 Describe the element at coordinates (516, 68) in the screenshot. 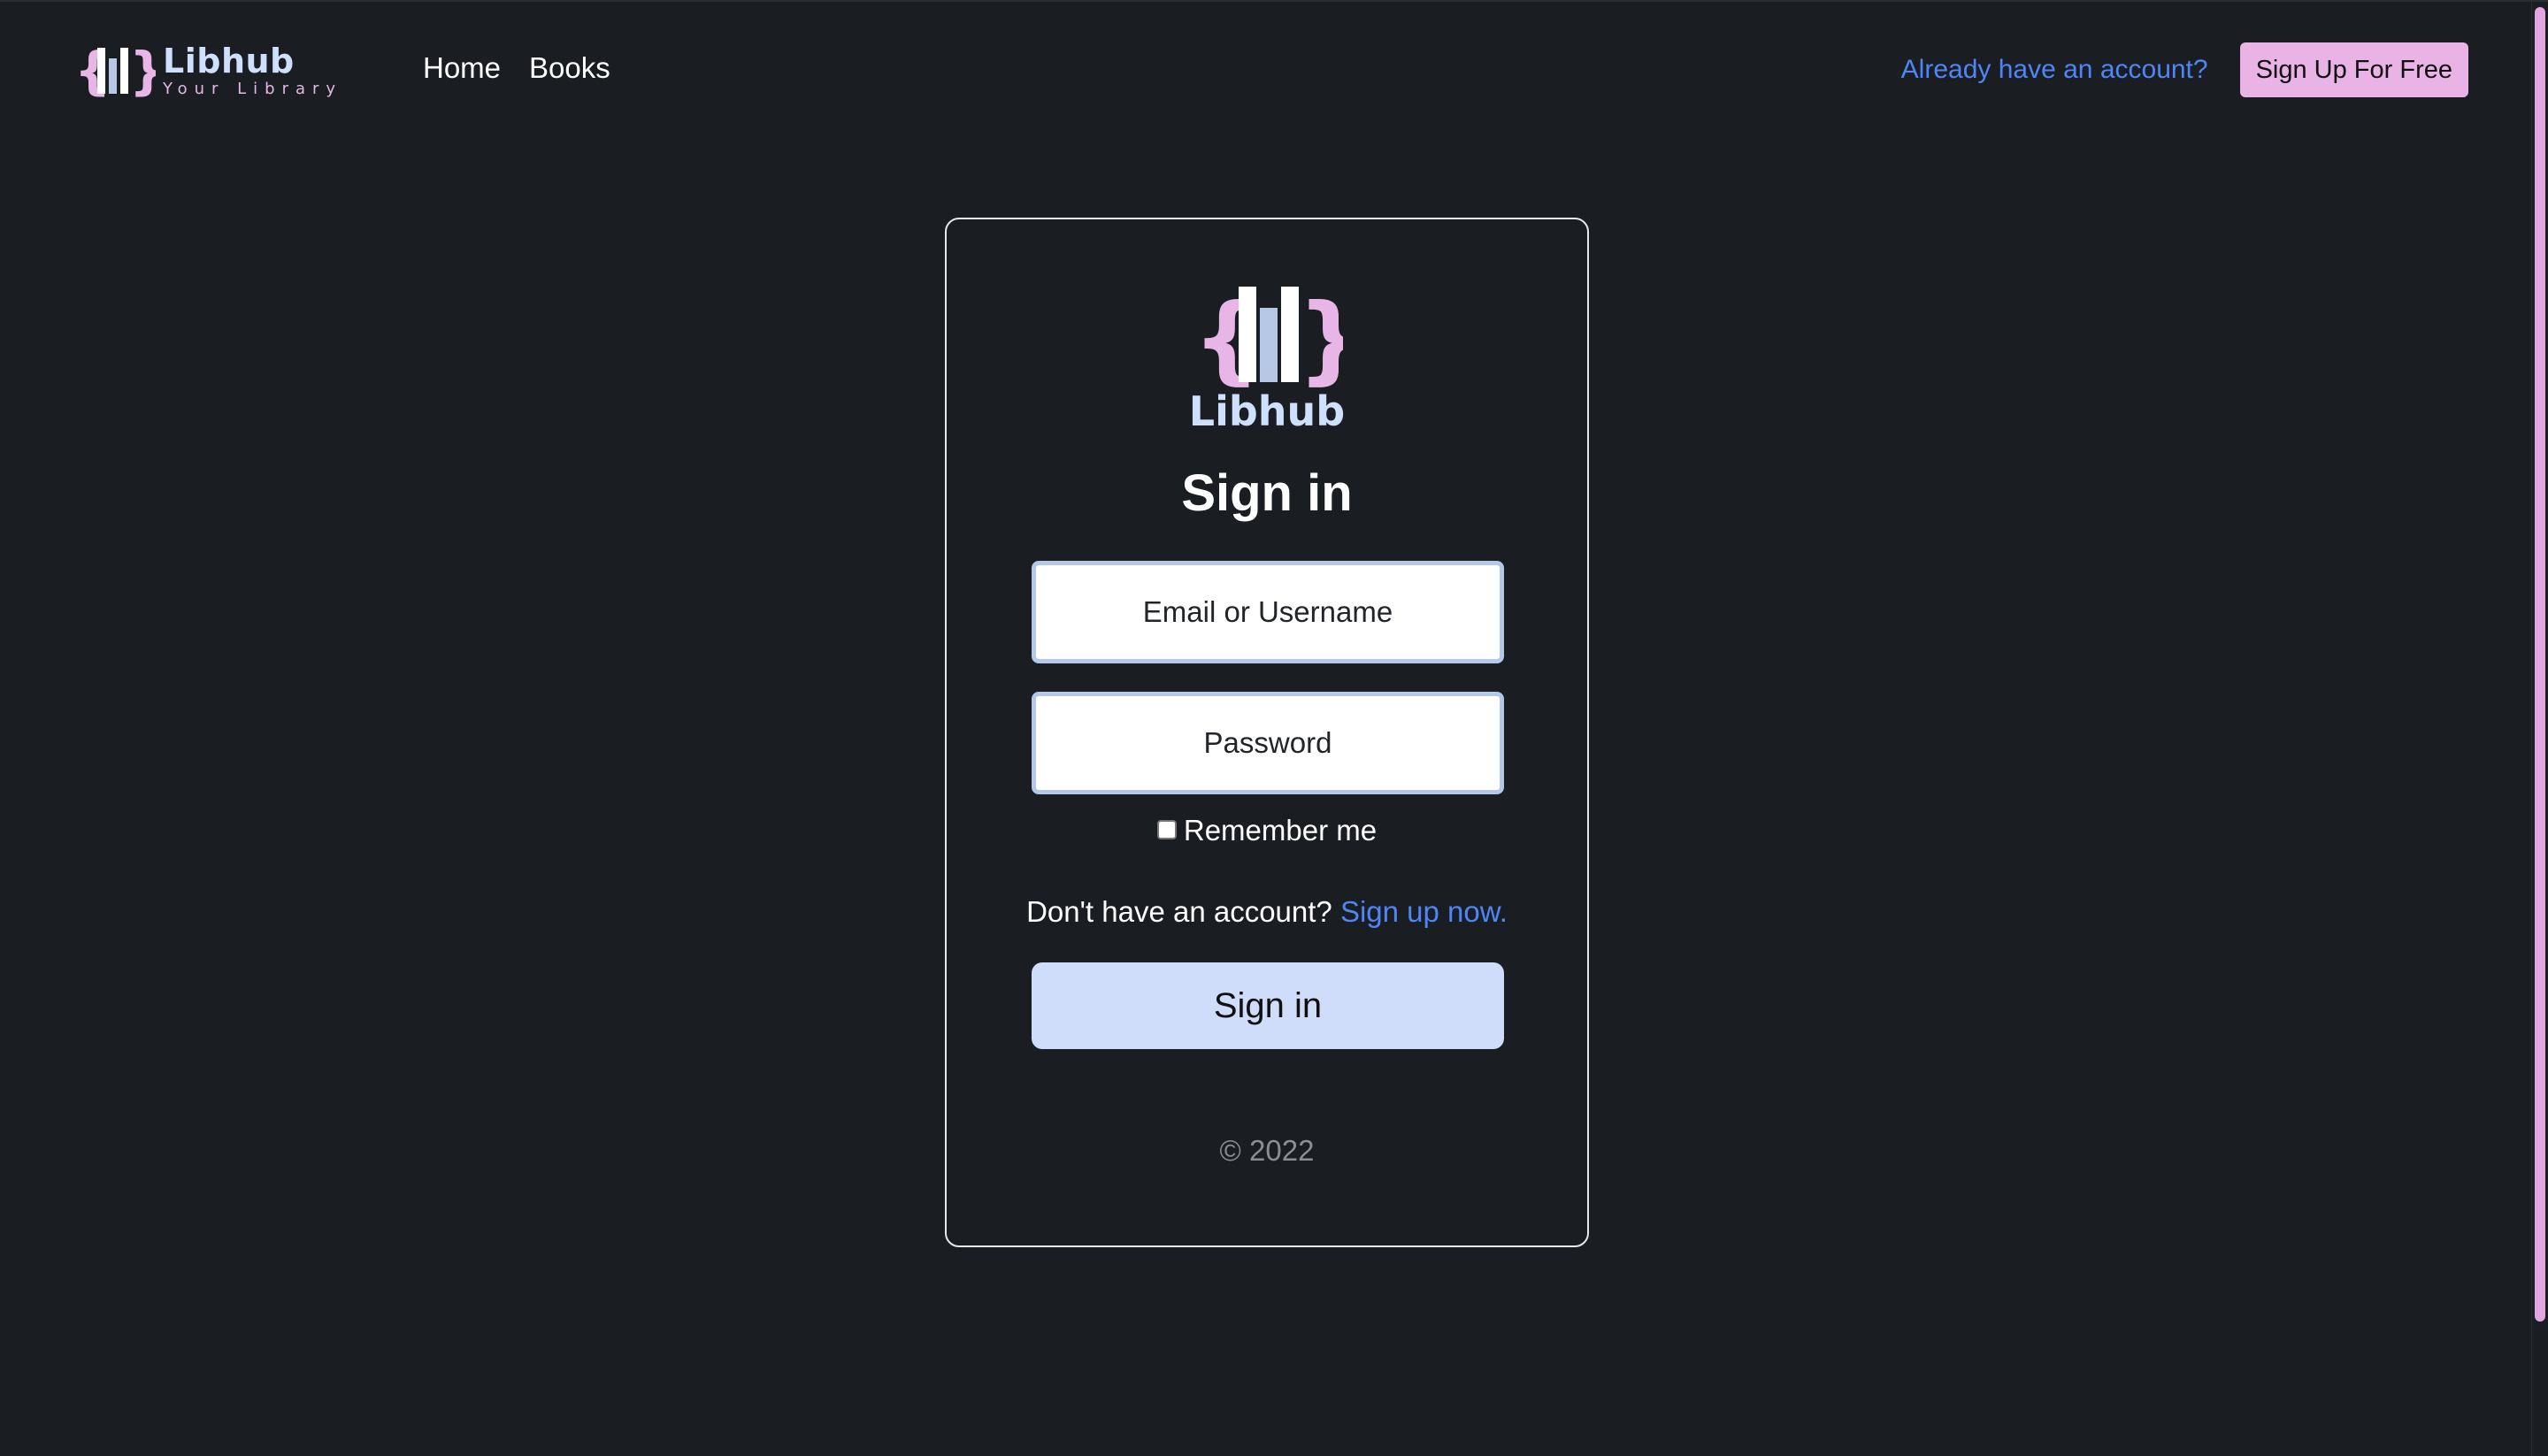

I see `nav-links: Home Books` at that location.